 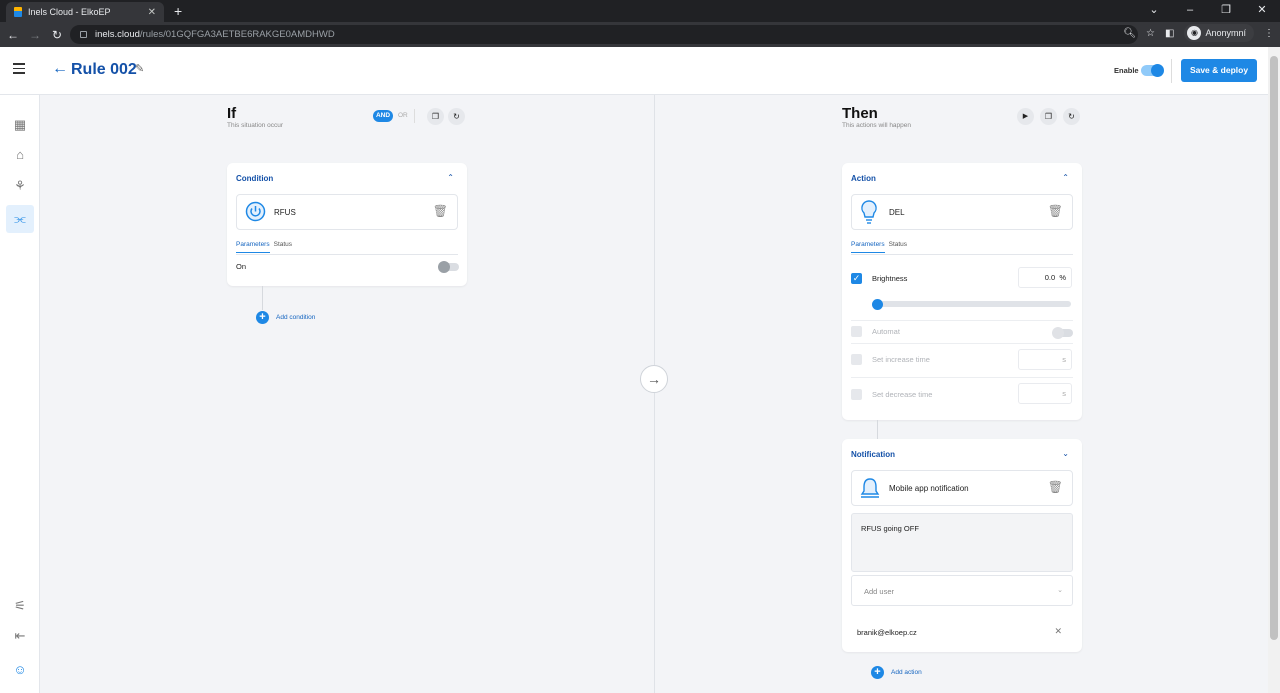 I want to click on automat-toggle, so click(x=1062, y=333).